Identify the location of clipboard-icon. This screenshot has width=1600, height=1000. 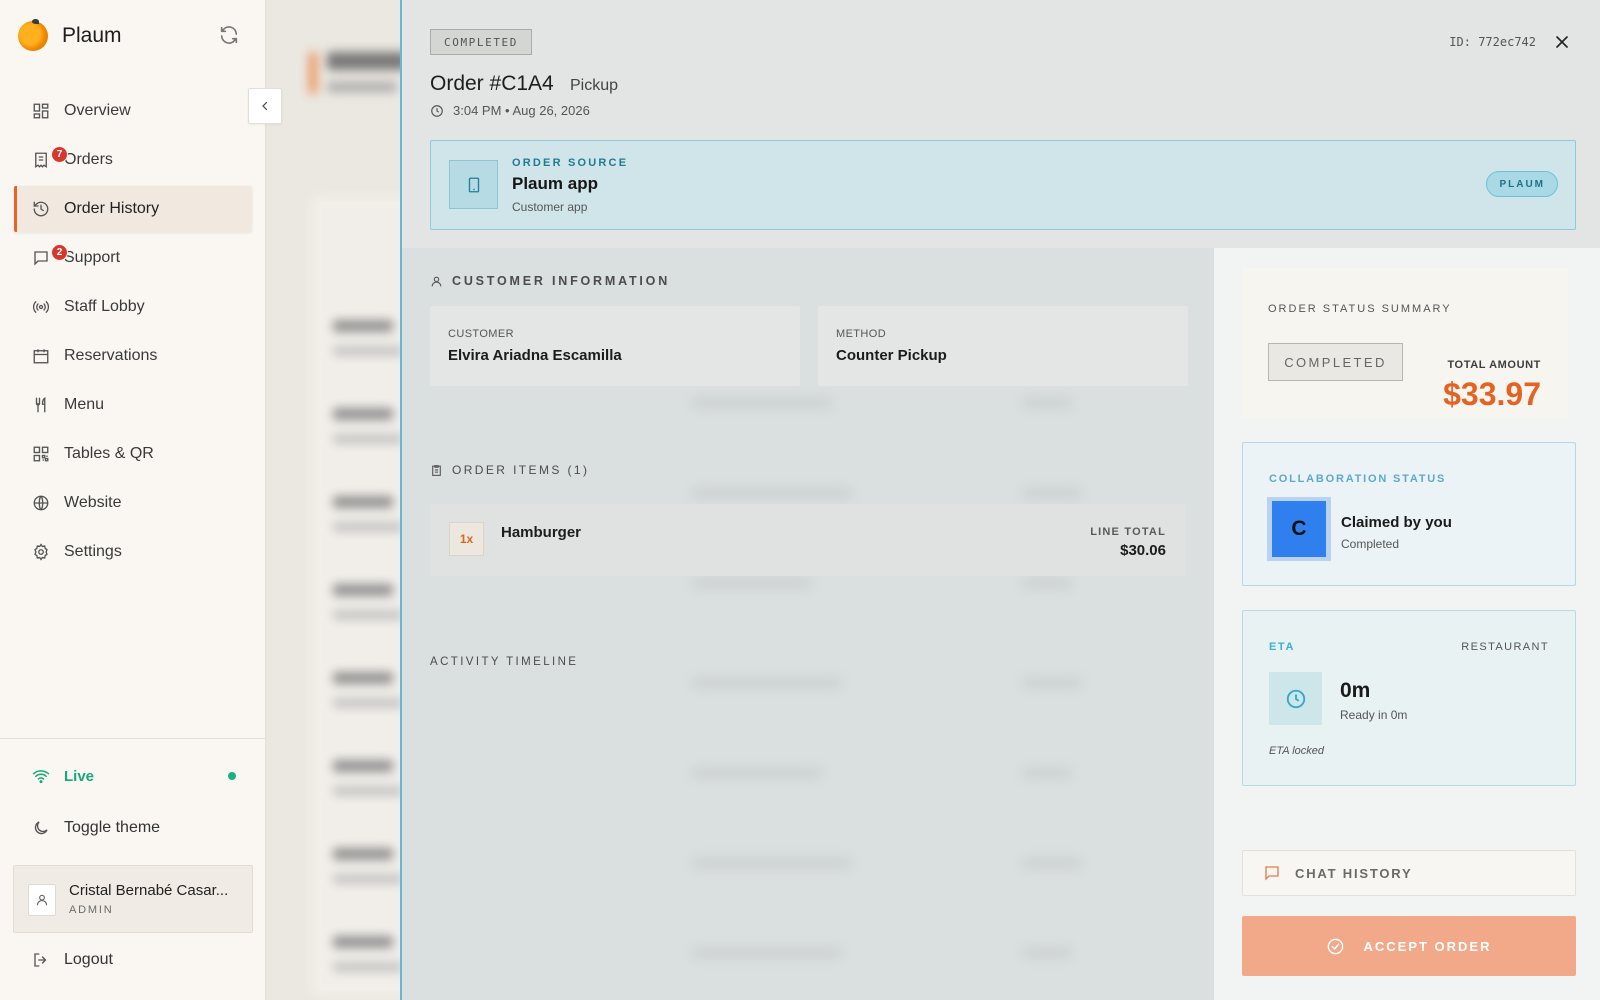
(436, 470).